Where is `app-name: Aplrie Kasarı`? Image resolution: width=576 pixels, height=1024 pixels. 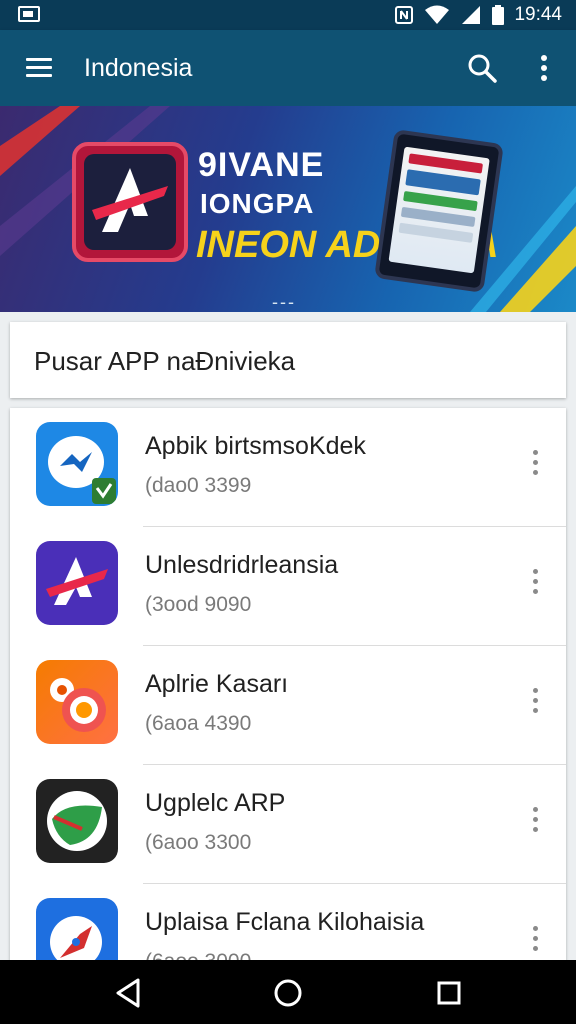 app-name: Aplrie Kasarı is located at coordinates (217, 684).